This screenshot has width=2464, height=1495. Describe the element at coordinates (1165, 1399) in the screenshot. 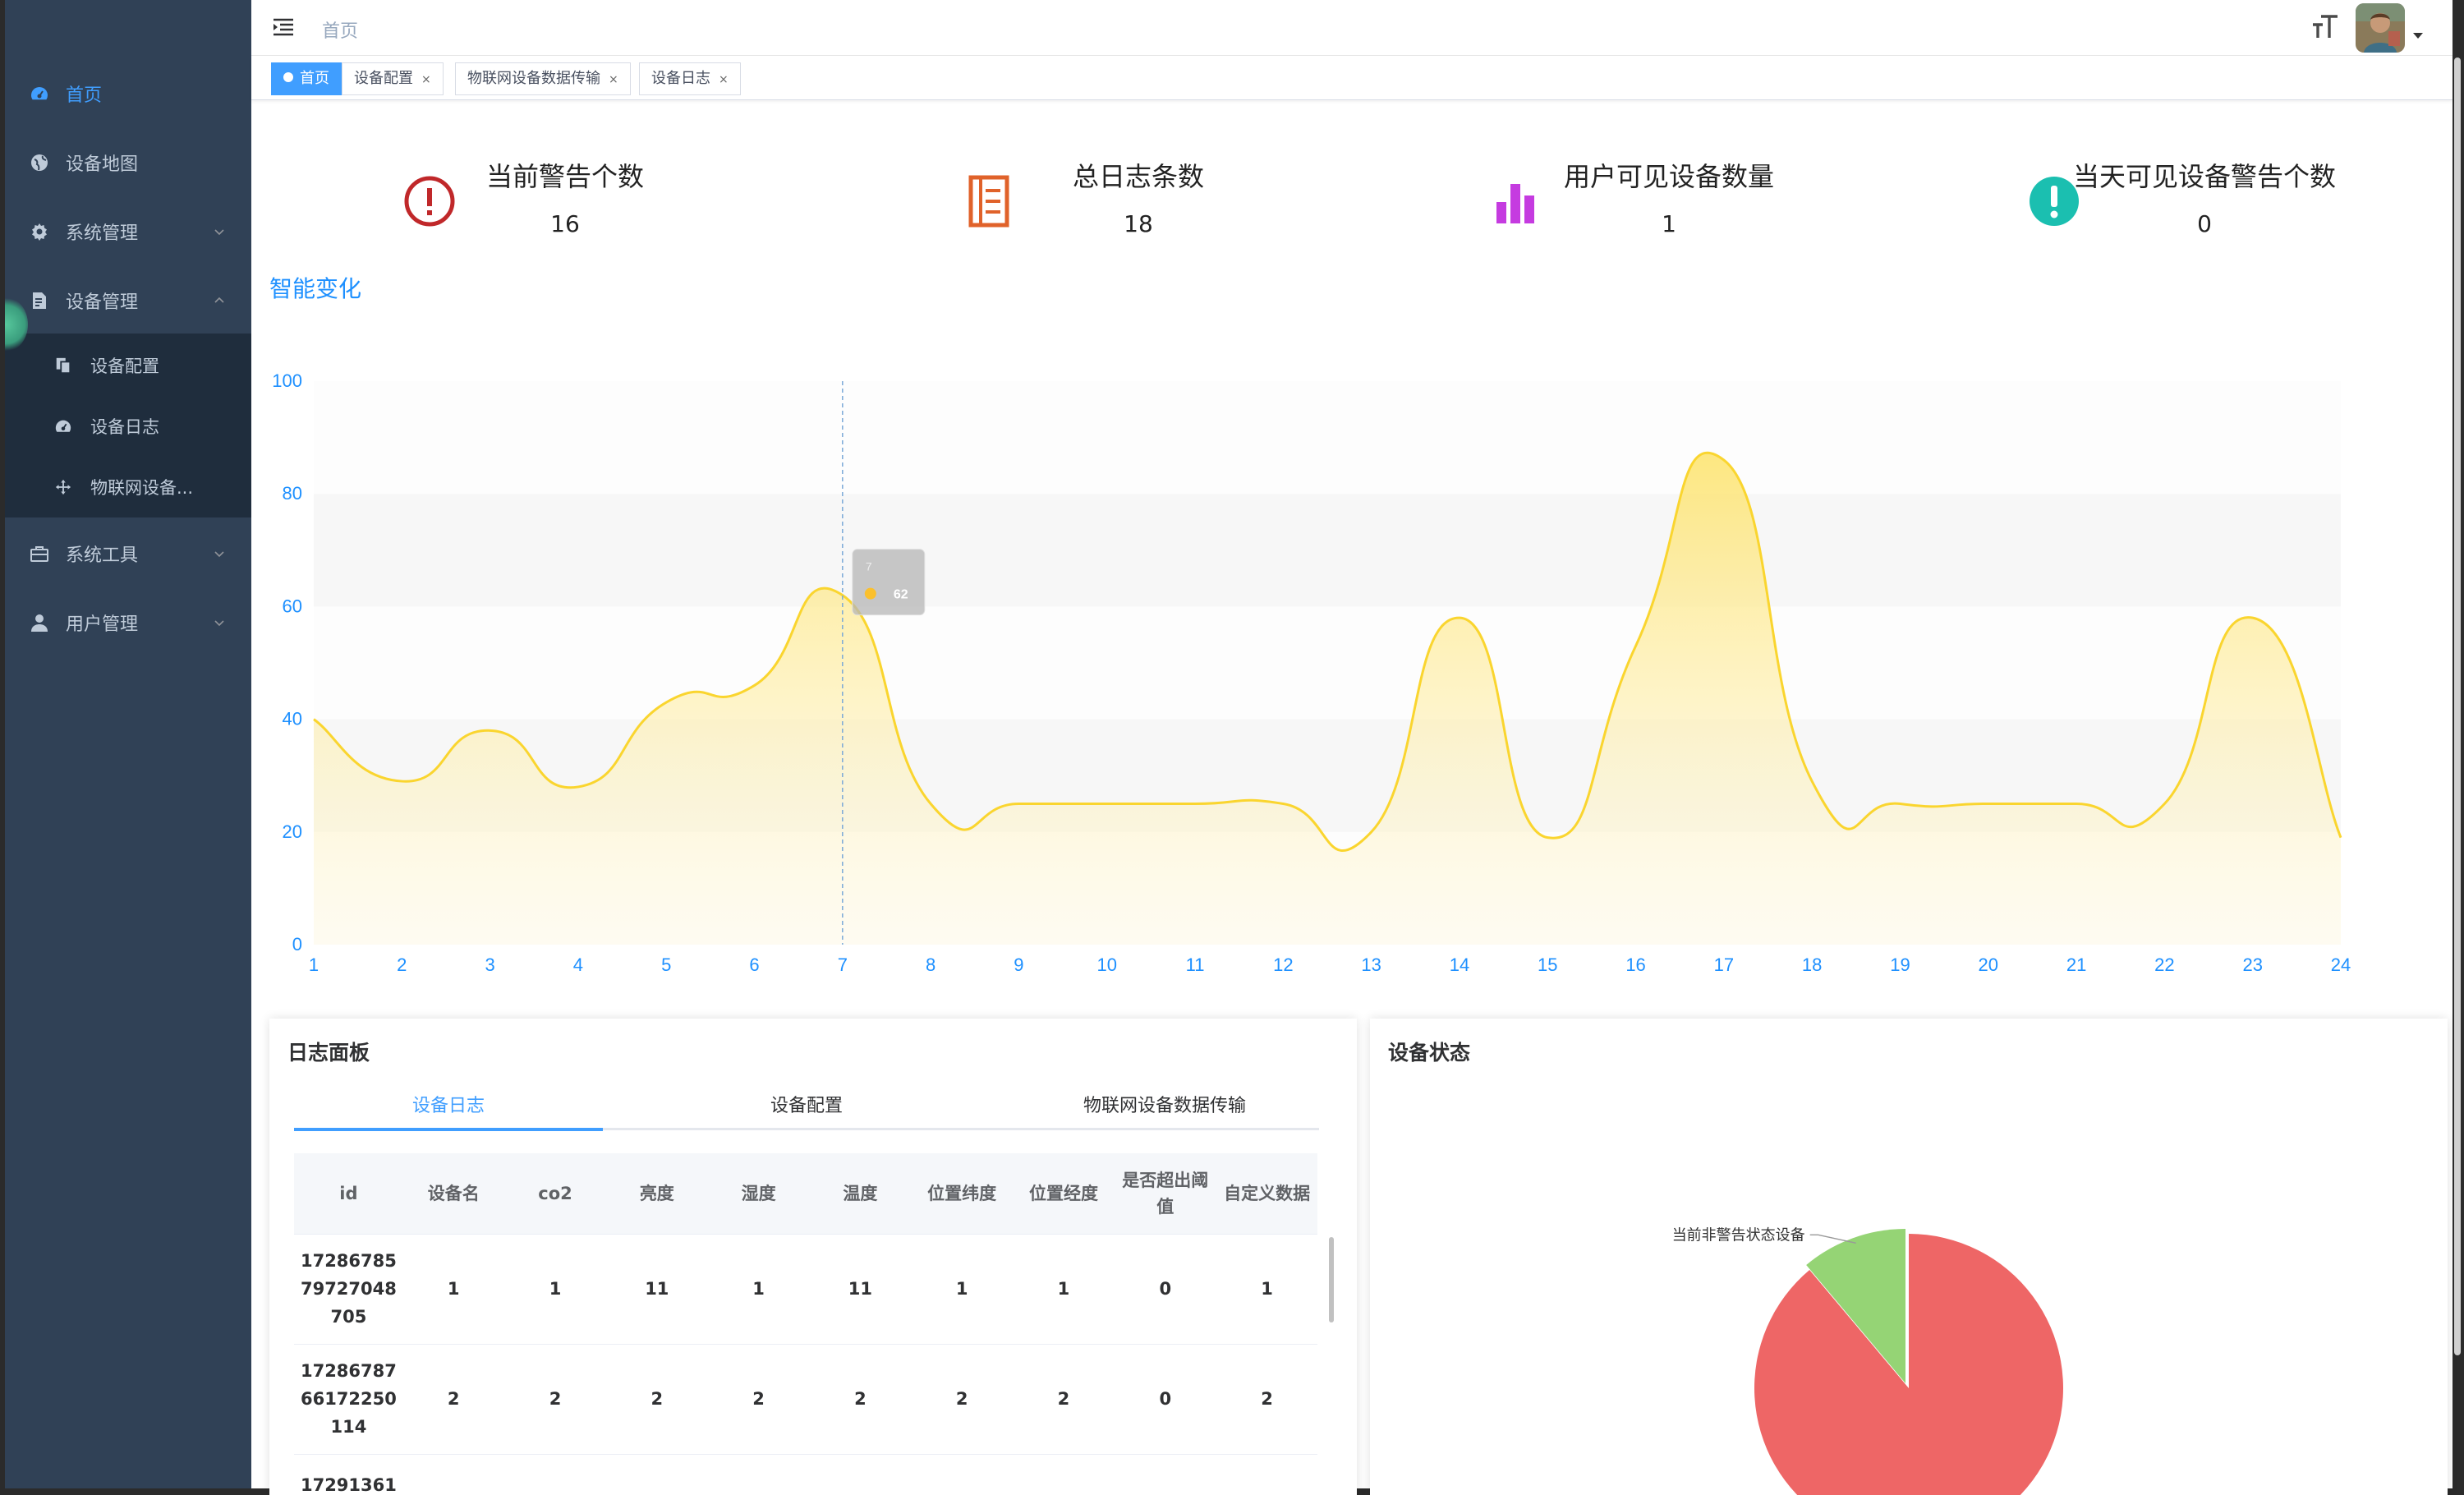

I see `table-cell: 0` at that location.